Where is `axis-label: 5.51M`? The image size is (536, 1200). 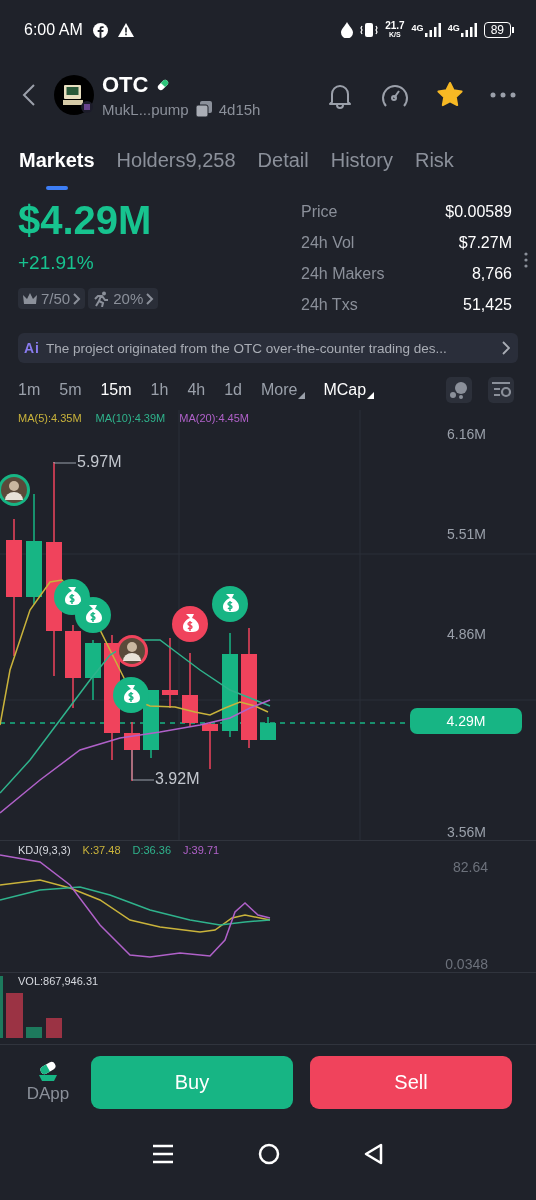 axis-label: 5.51M is located at coordinates (466, 534).